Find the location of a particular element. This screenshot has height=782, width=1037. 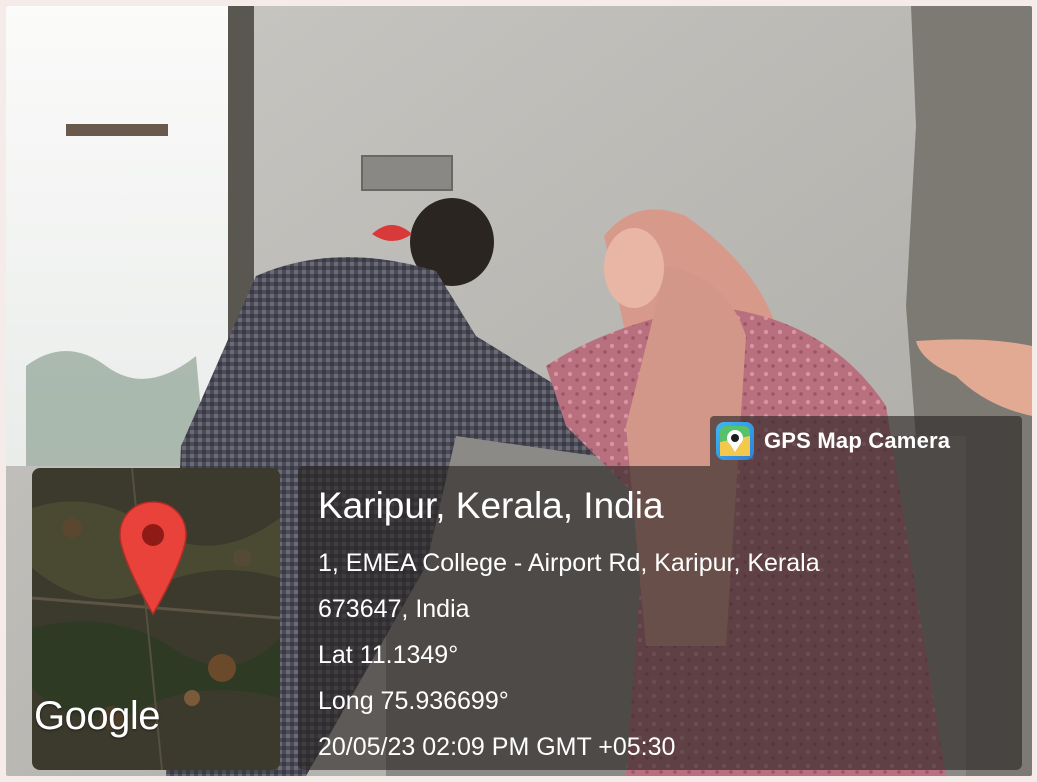

app-badge: GPS Map Camera is located at coordinates (866, 441).